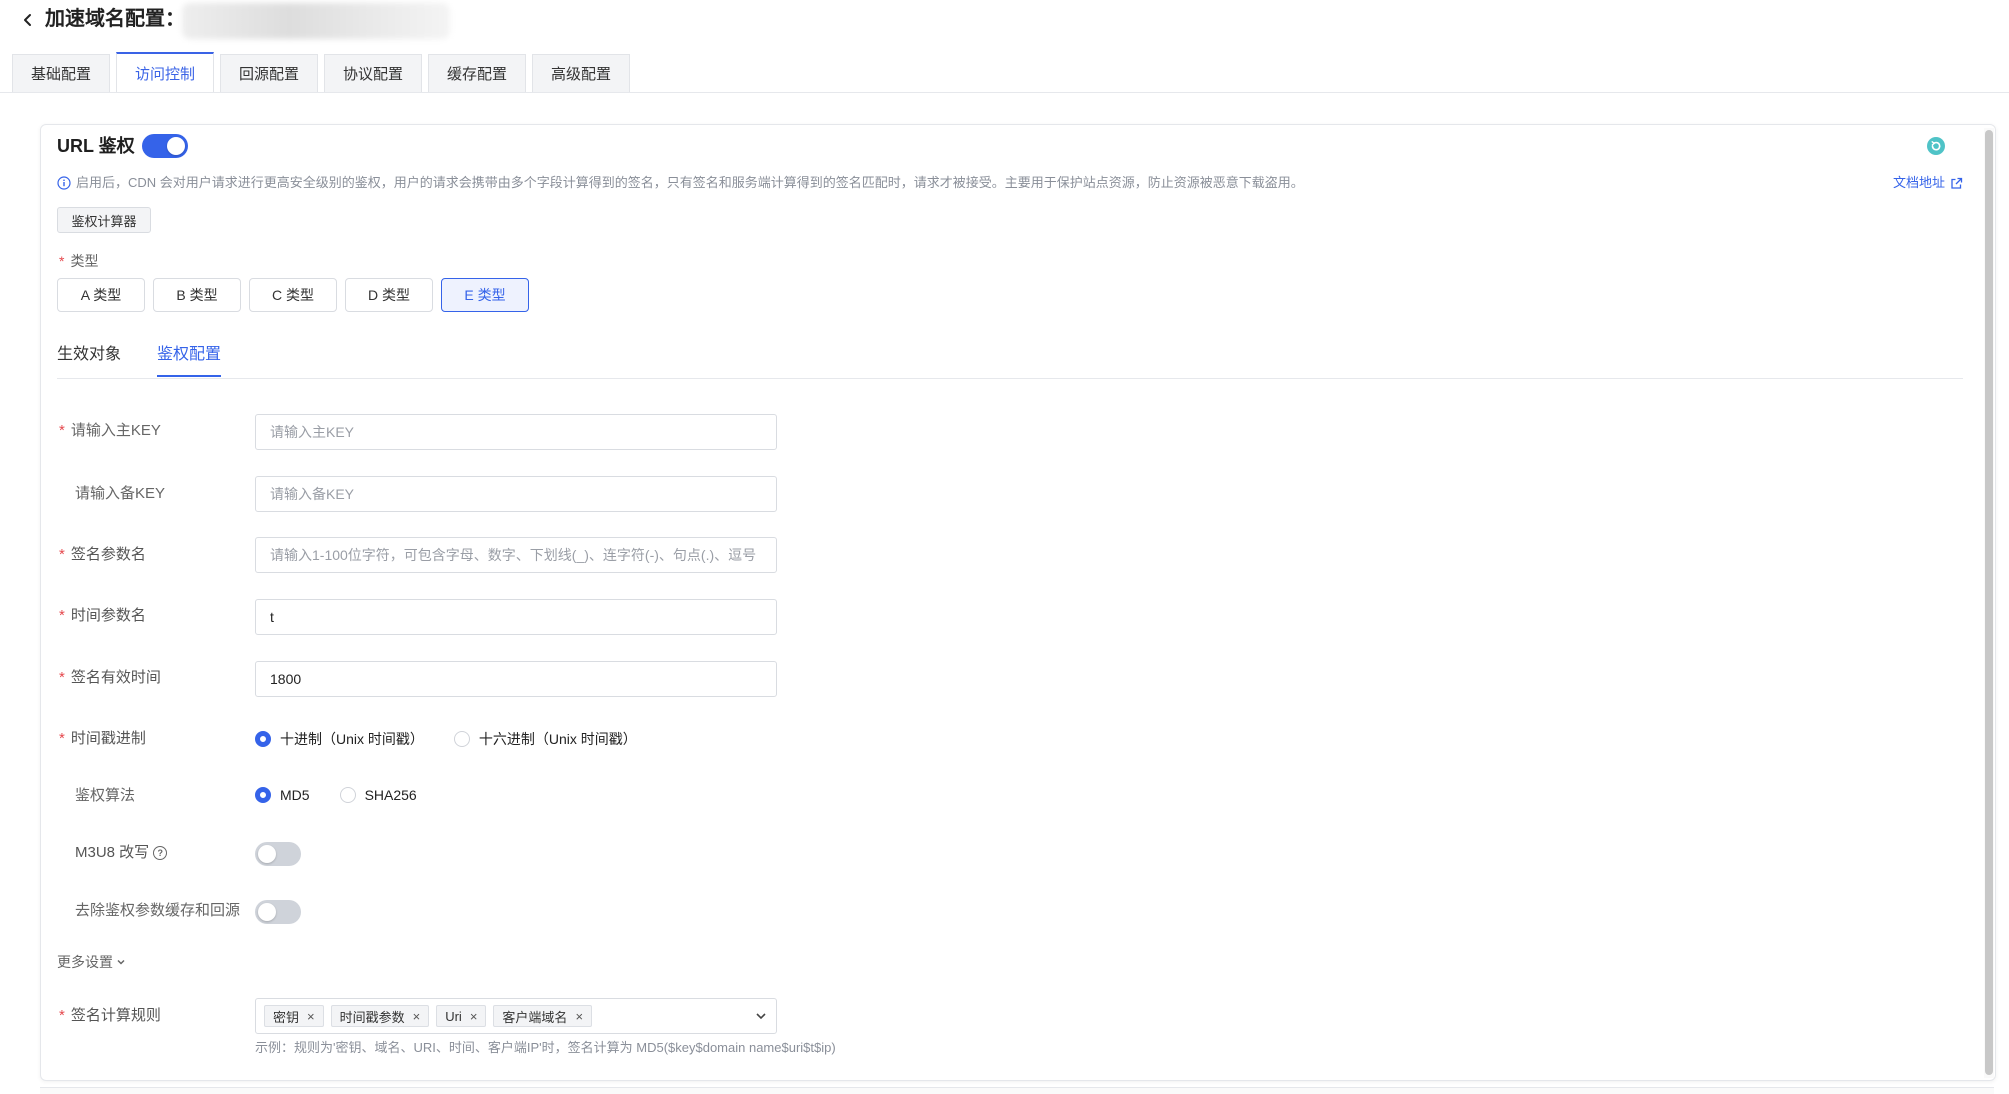  Describe the element at coordinates (516, 679) in the screenshot. I see `valid-time-input` at that location.